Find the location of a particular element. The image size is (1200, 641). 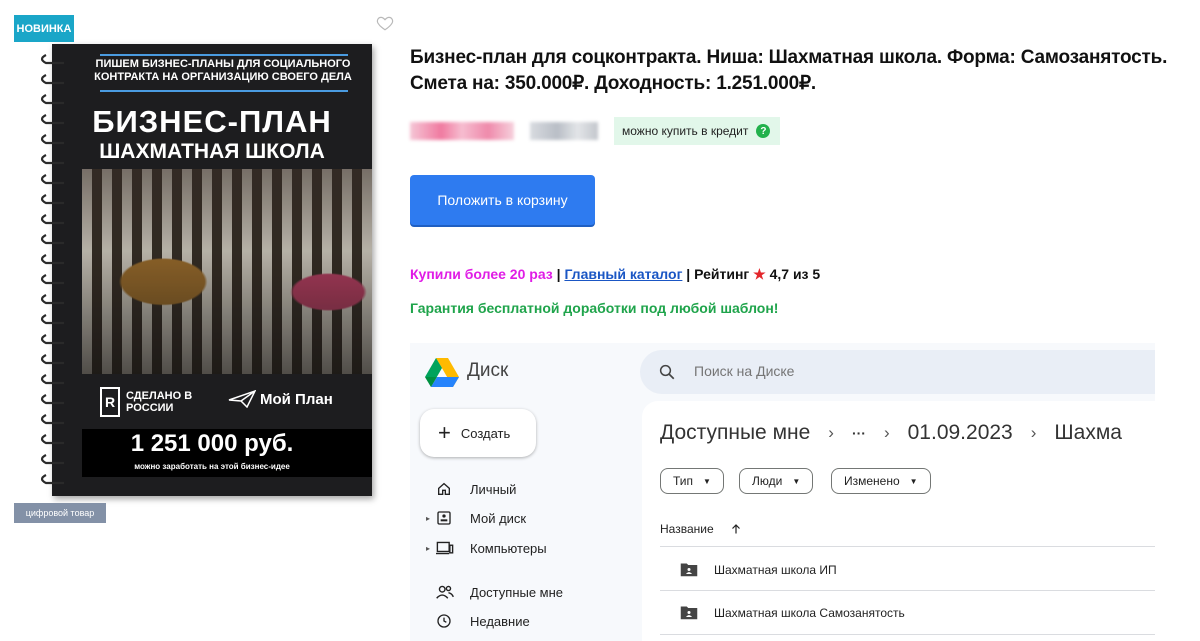

breadcrumb-more: ··· is located at coordinates (859, 433).